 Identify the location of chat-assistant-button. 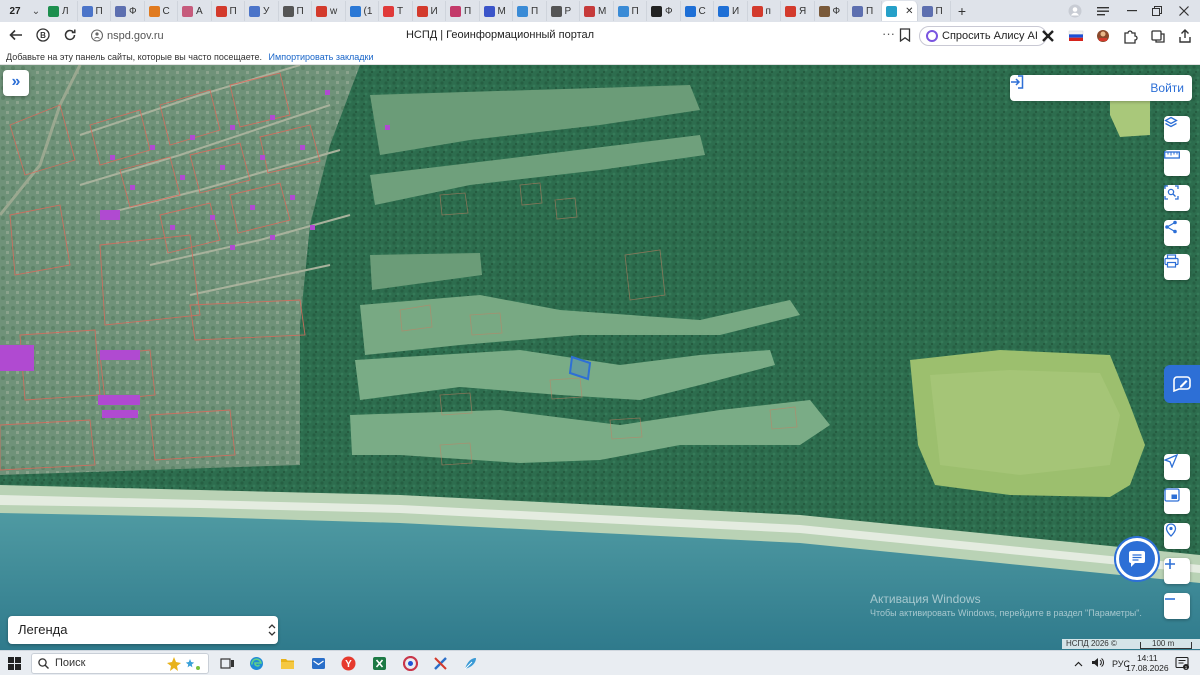
(1137, 559).